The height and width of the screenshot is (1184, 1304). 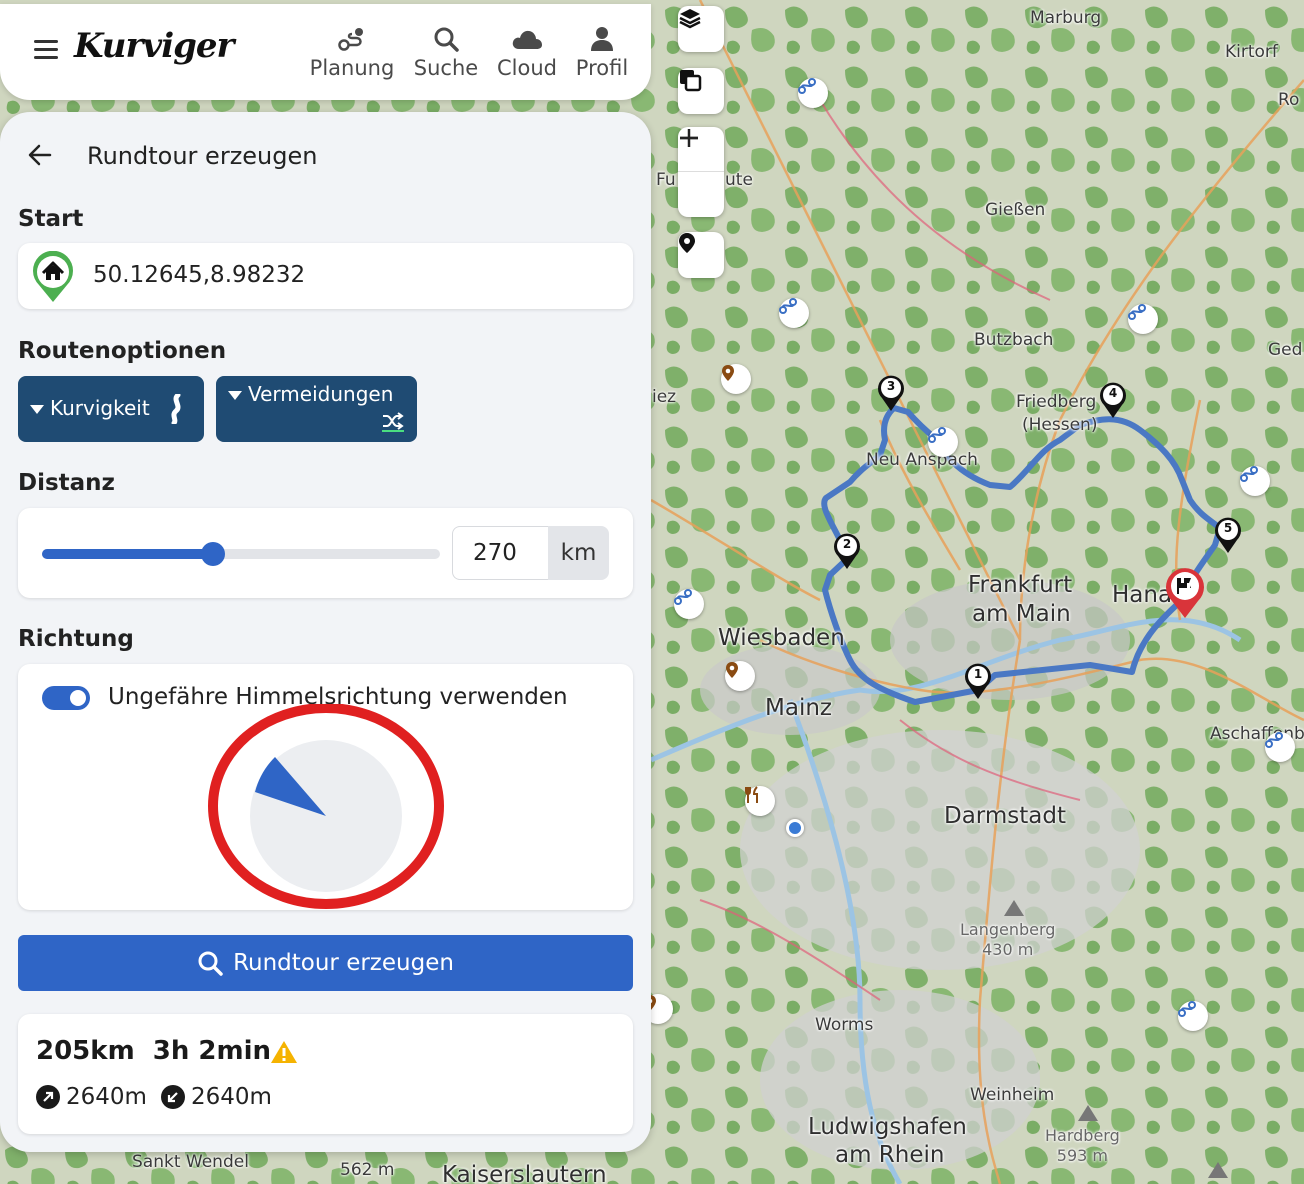 I want to click on map-label-wiesbaden: Wiesbaden, so click(x=781, y=638).